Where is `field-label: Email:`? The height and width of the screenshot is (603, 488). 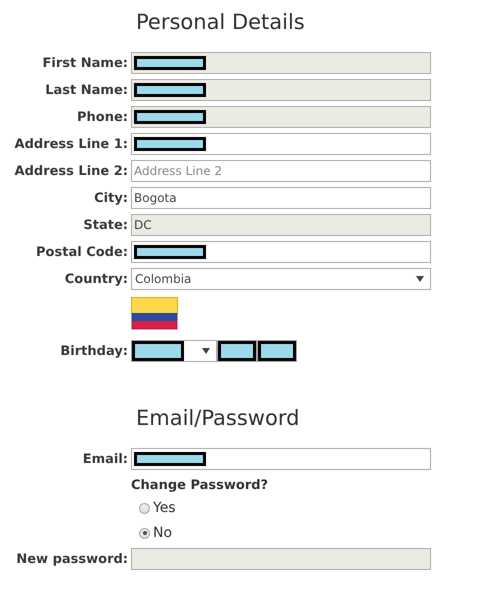 field-label: Email: is located at coordinates (105, 459).